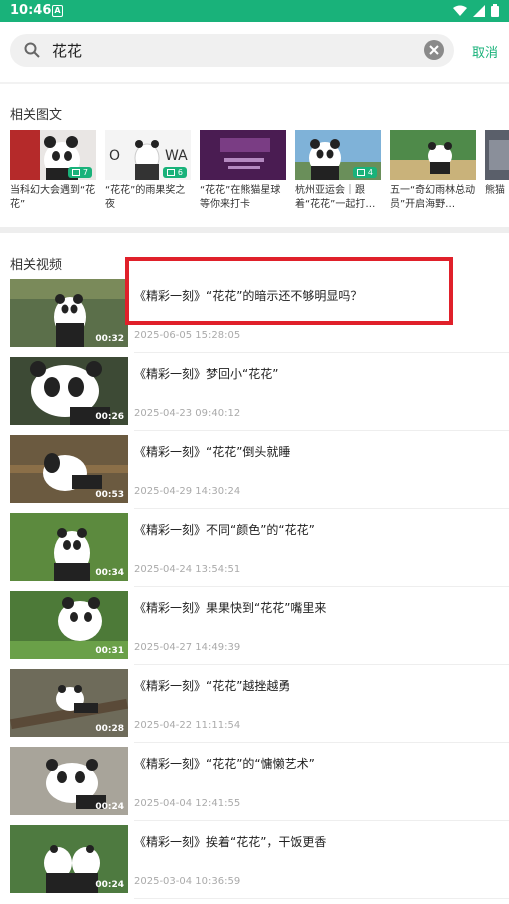  I want to click on image-count-badge: 6, so click(174, 172).